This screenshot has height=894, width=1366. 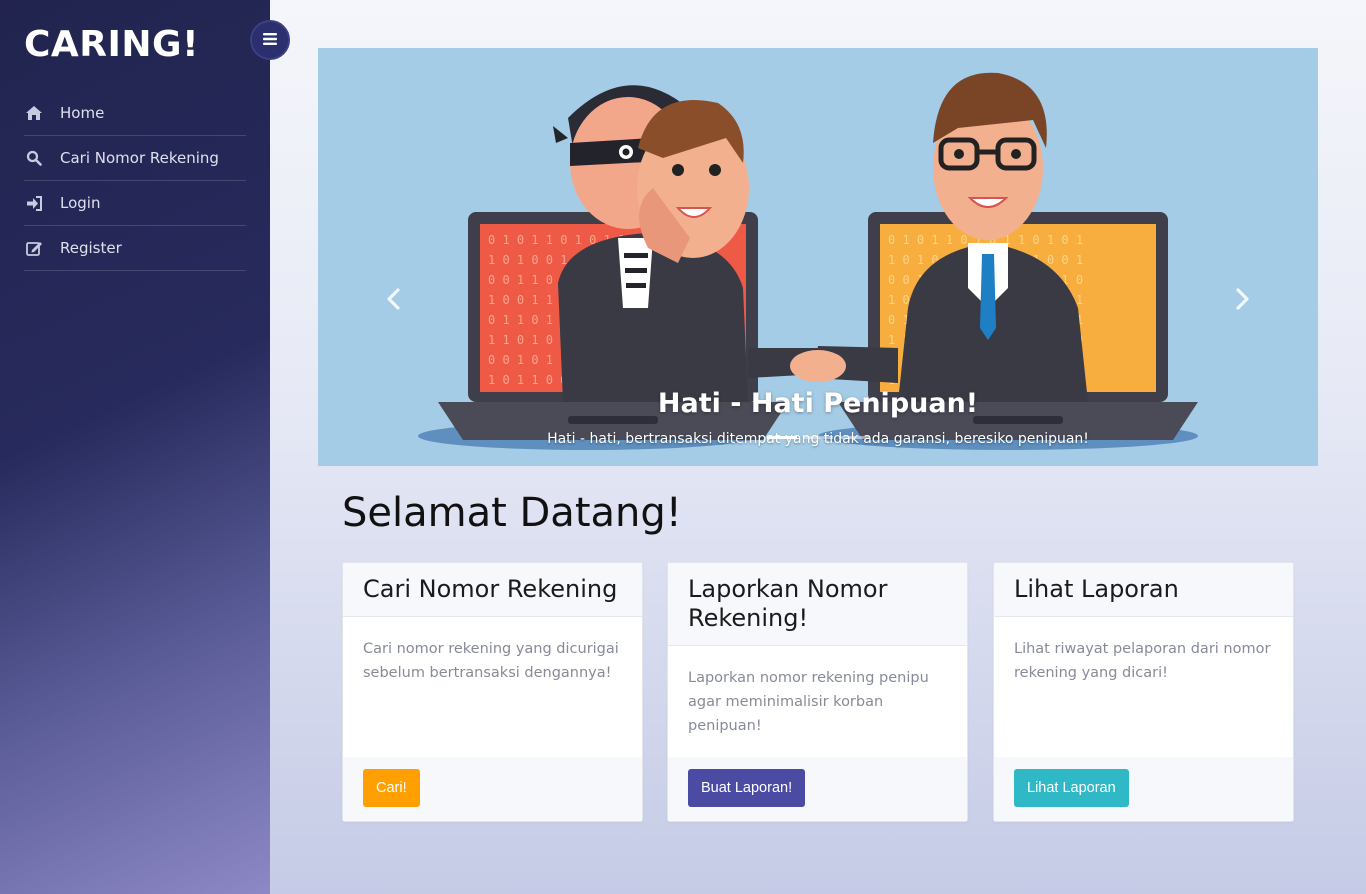 What do you see at coordinates (1143, 789) in the screenshot?
I see `card-footer: Lihat Laporan` at bounding box center [1143, 789].